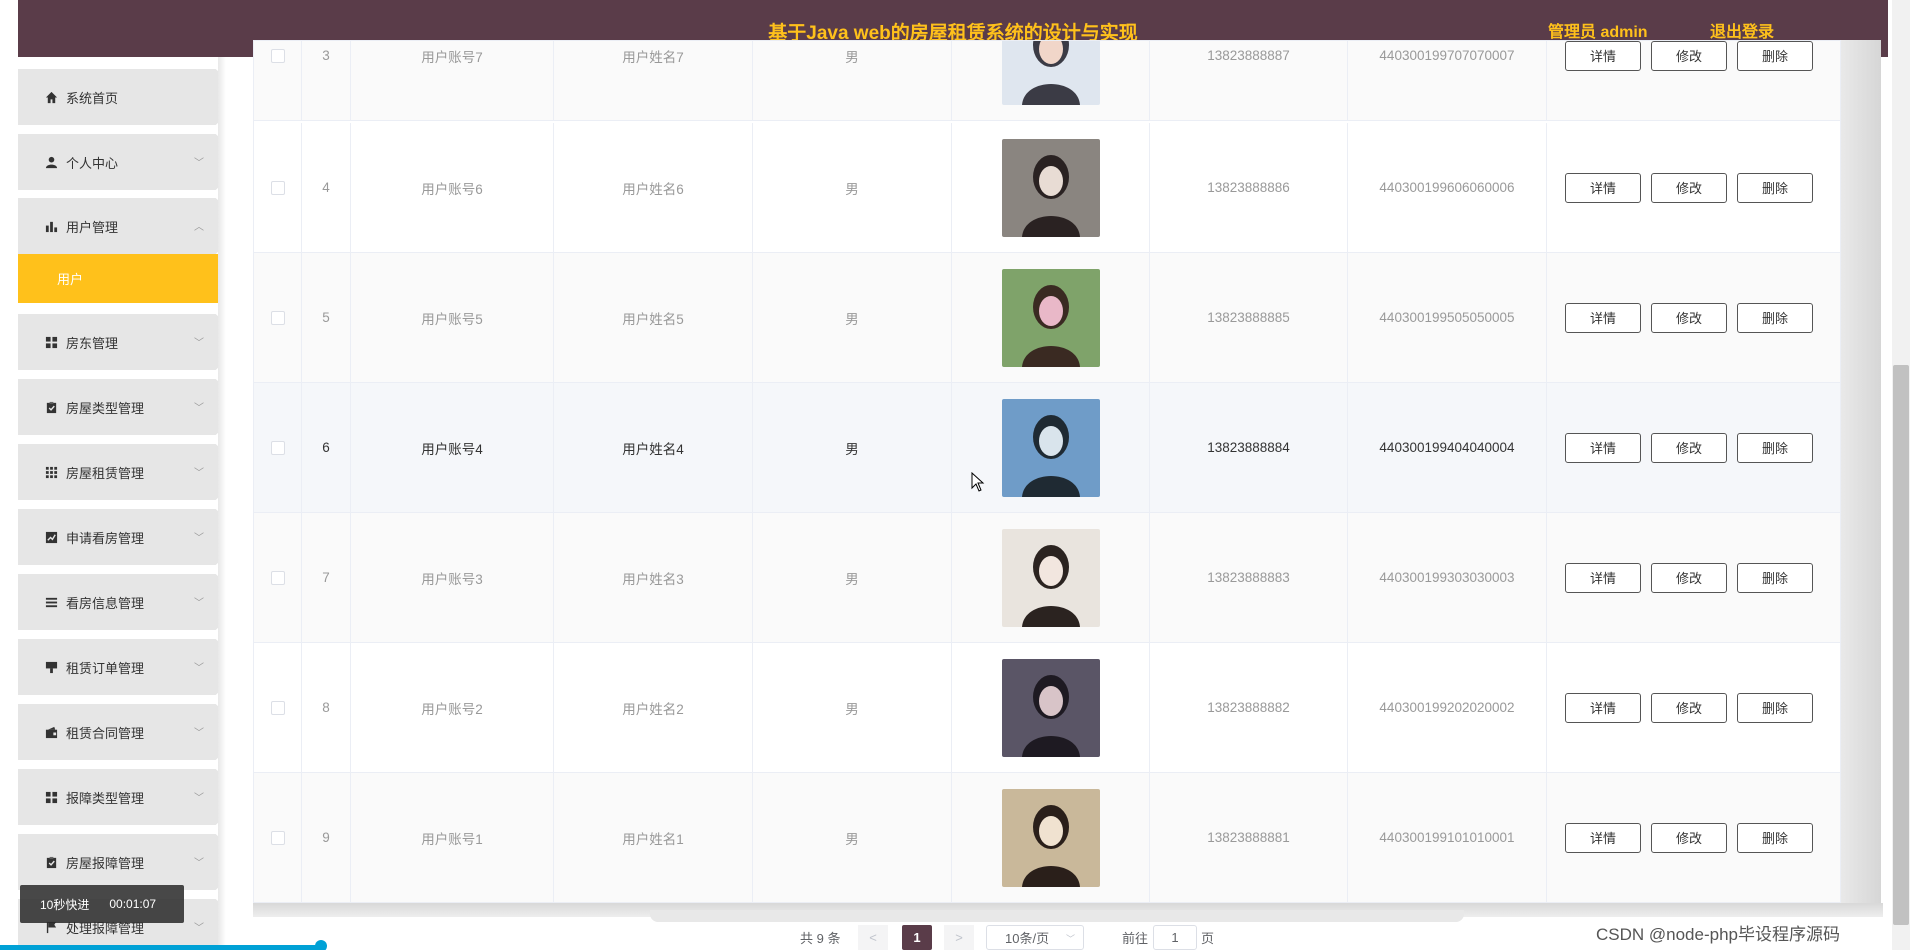 Image resolution: width=1920 pixels, height=950 pixels. What do you see at coordinates (105, 863) in the screenshot?
I see `sidebar-item-label: 房屋报障管理` at bounding box center [105, 863].